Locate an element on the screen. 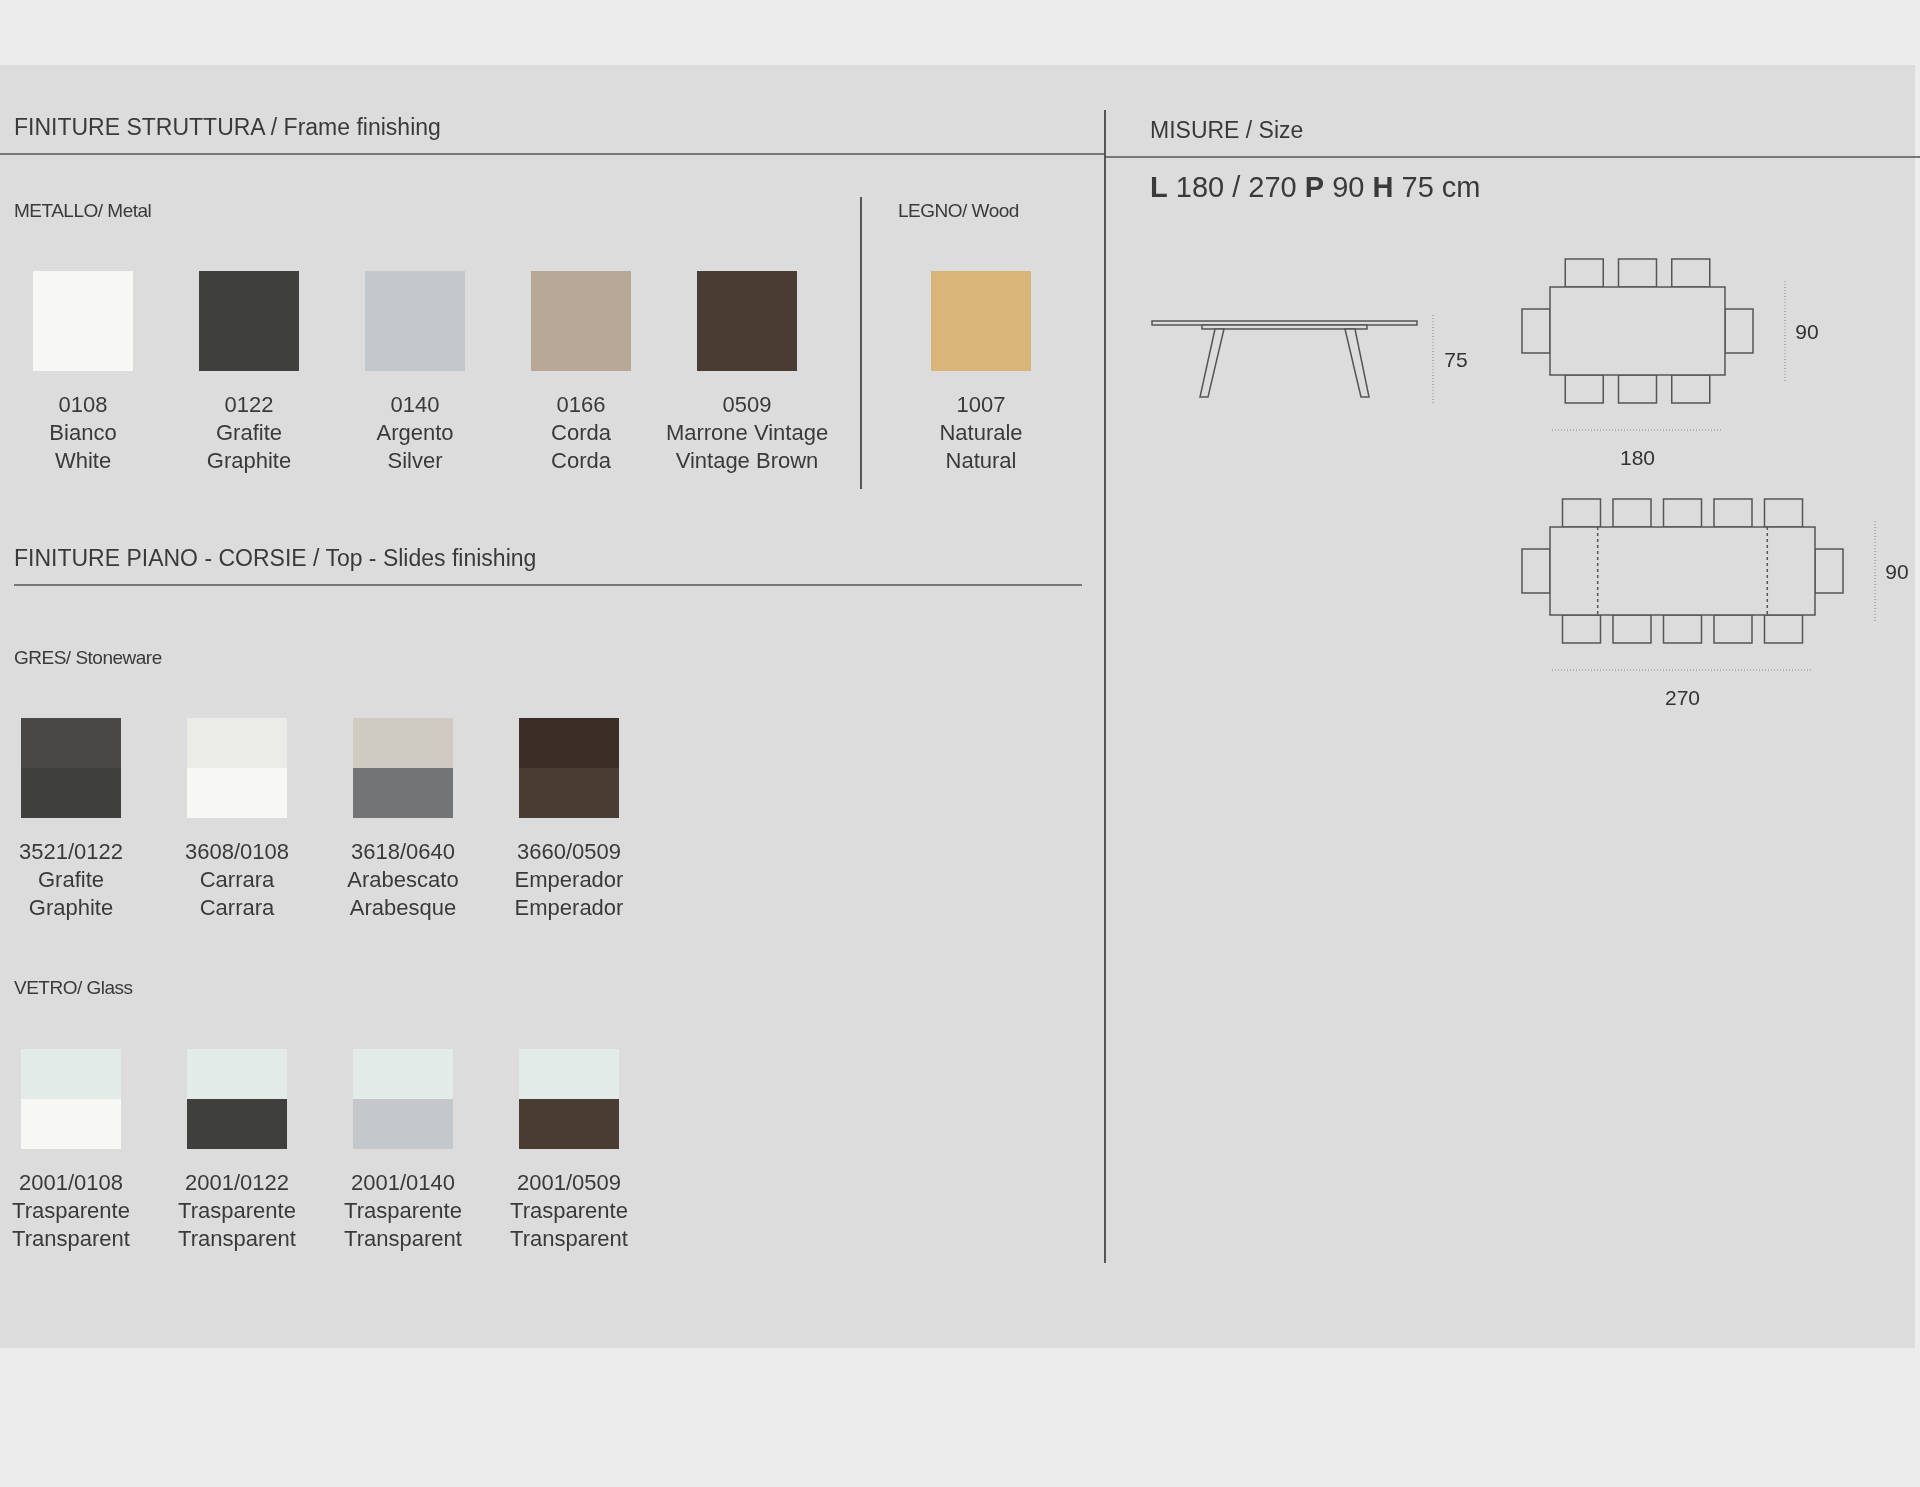 Image resolution: width=1920 pixels, height=1487 pixels. finish-code: 0108 is located at coordinates (83, 405).